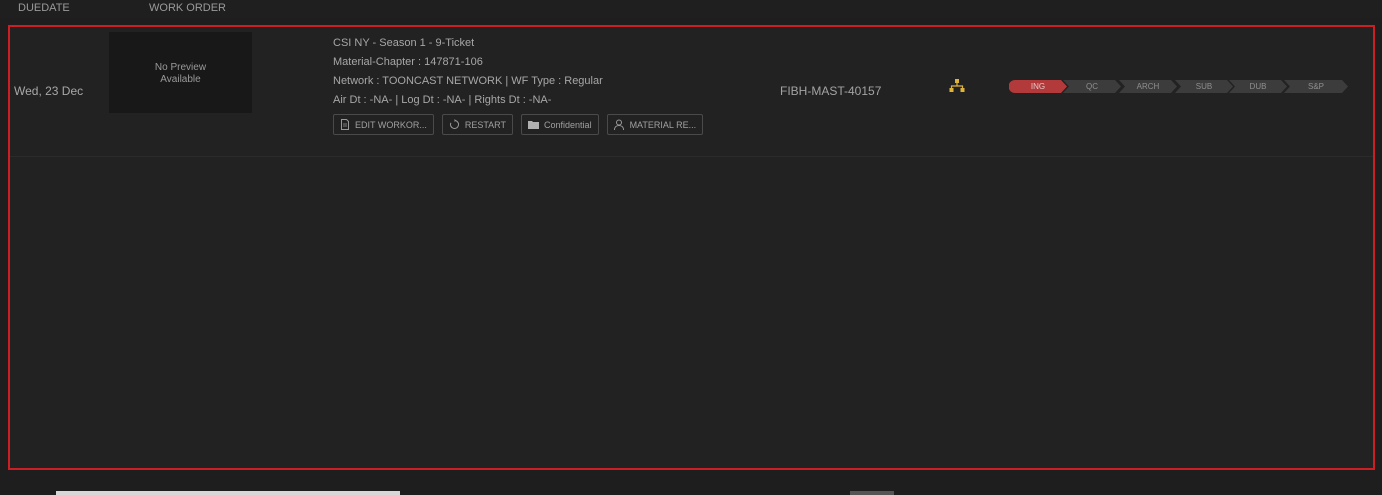 The image size is (1382, 495). I want to click on column-duedate: DUEDATE, so click(44, 8).